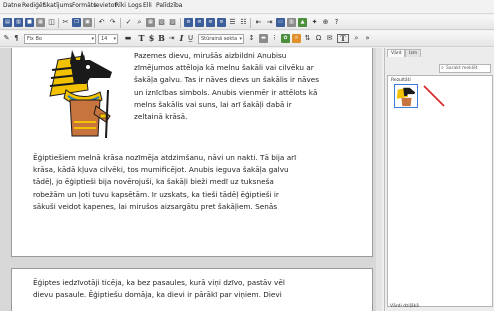 This screenshot has height=311, width=494. What do you see at coordinates (151, 38) in the screenshot?
I see `currency-button: $` at bounding box center [151, 38].